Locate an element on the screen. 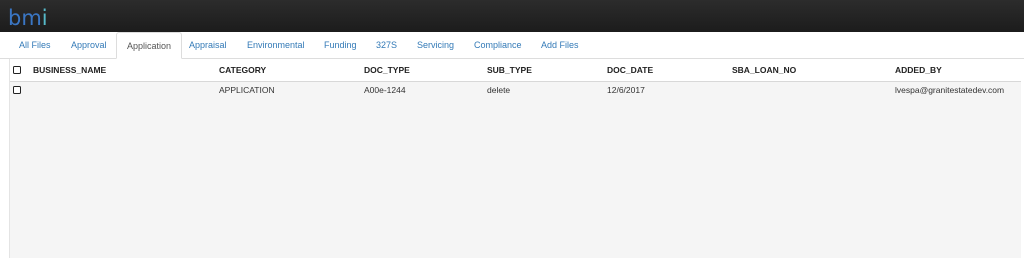 The height and width of the screenshot is (258, 1024). tab-servicing: Servicing is located at coordinates (435, 45).